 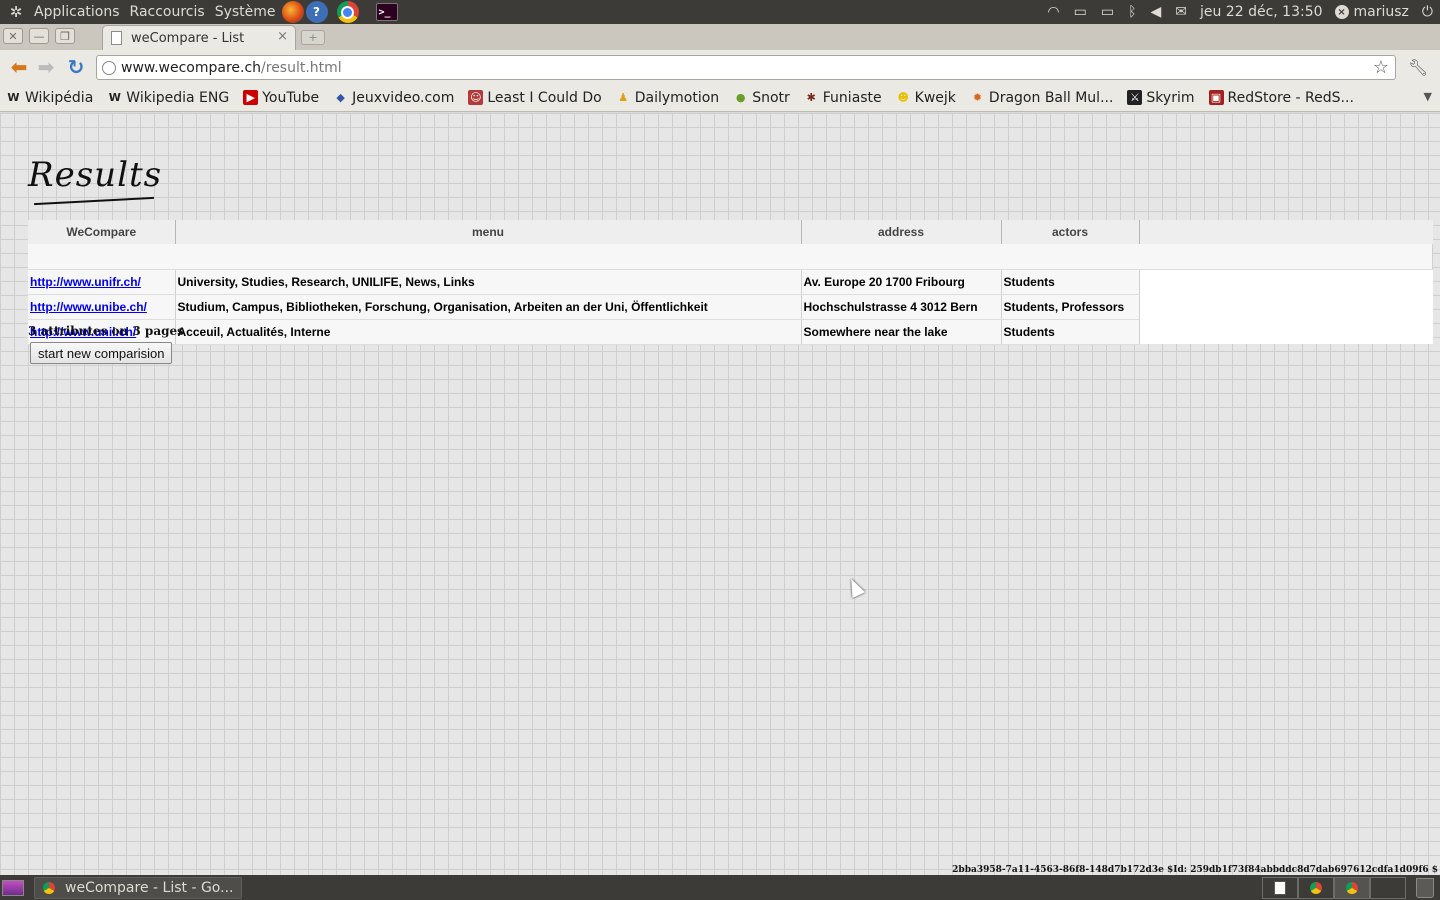 I want to click on results-heading: Results, so click(x=95, y=175).